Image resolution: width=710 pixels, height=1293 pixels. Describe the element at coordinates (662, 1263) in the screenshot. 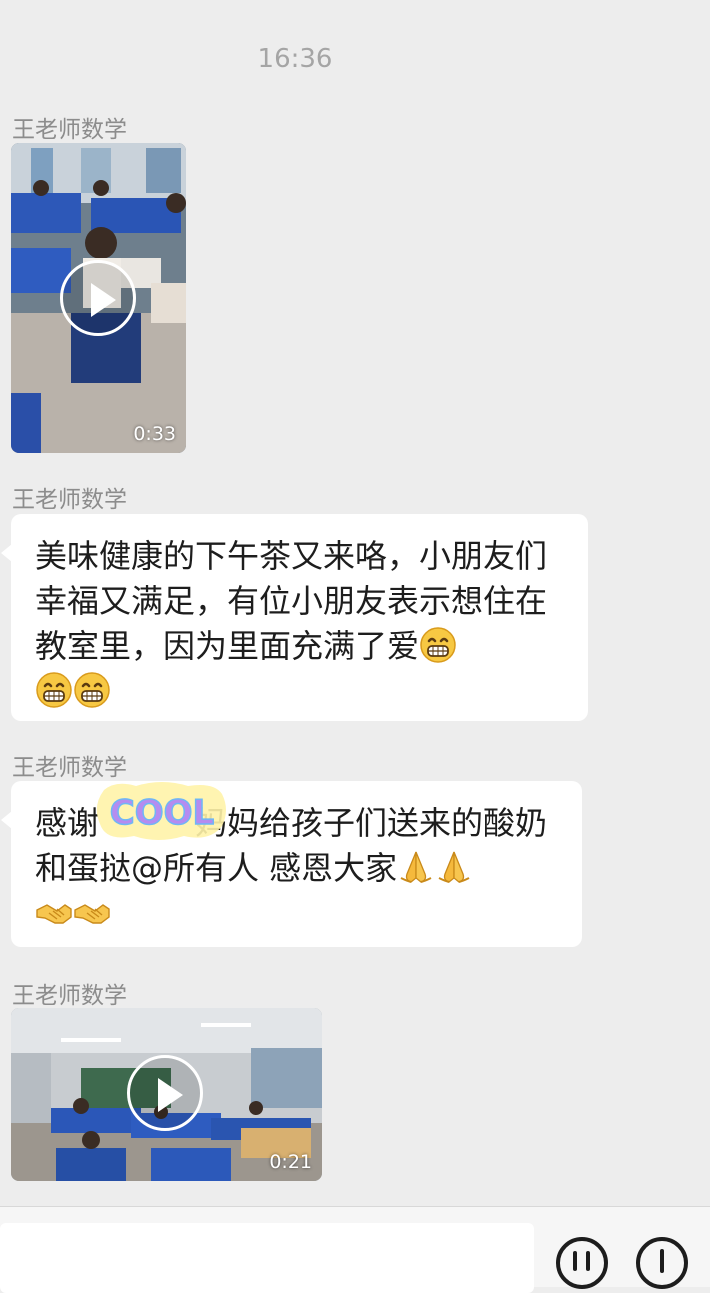

I see `emoji-face-icon` at that location.